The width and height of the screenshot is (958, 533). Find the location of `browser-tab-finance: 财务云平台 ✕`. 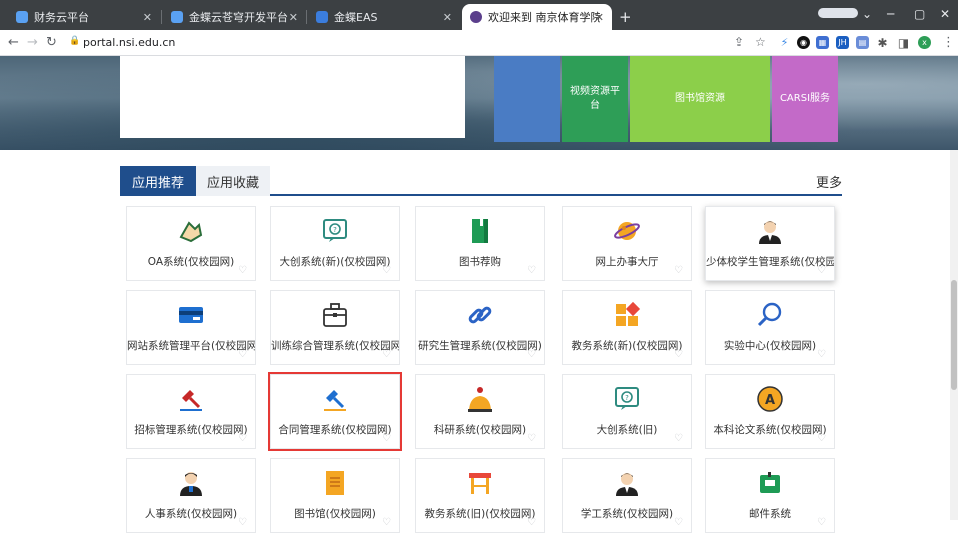

browser-tab-finance: 财务云平台 ✕ is located at coordinates (84, 17).